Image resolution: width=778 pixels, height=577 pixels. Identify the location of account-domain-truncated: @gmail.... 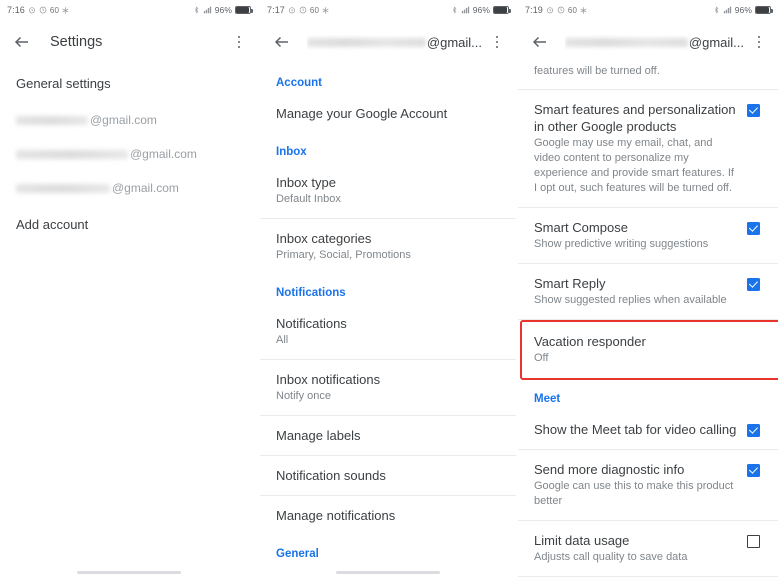
(716, 42).